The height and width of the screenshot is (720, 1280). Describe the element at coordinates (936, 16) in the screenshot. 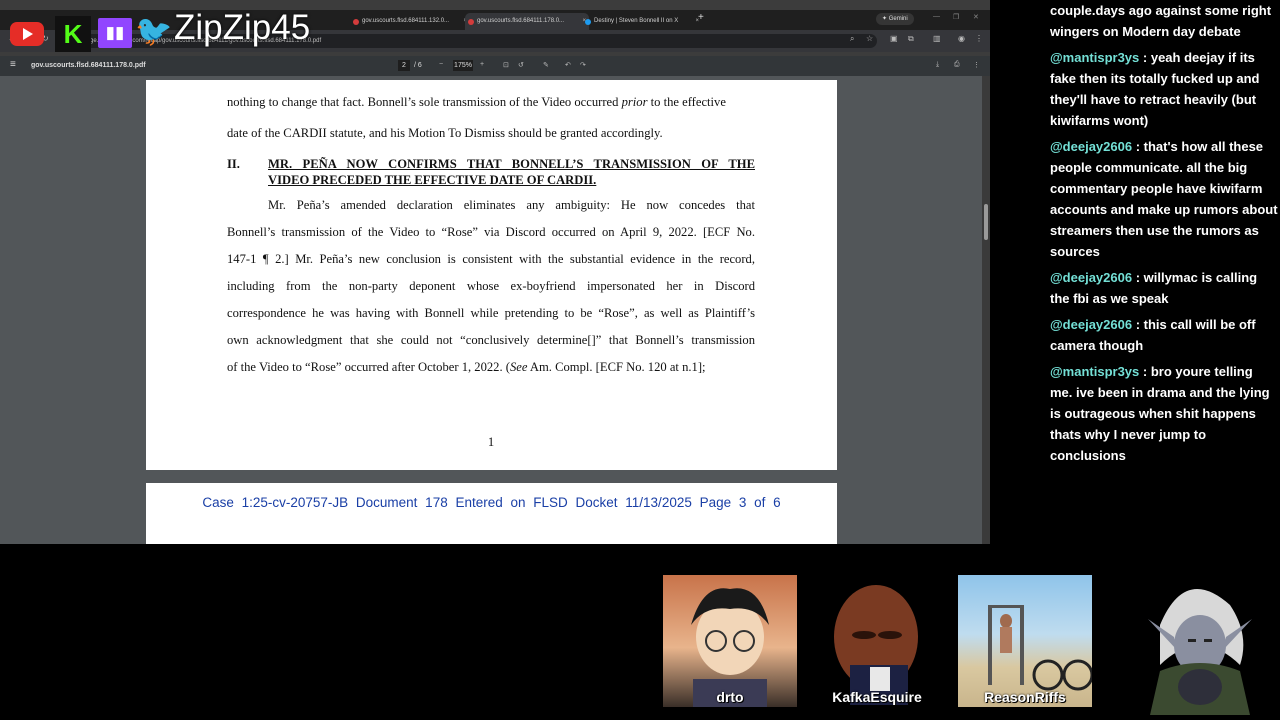

I see `minimize-icon: —` at that location.